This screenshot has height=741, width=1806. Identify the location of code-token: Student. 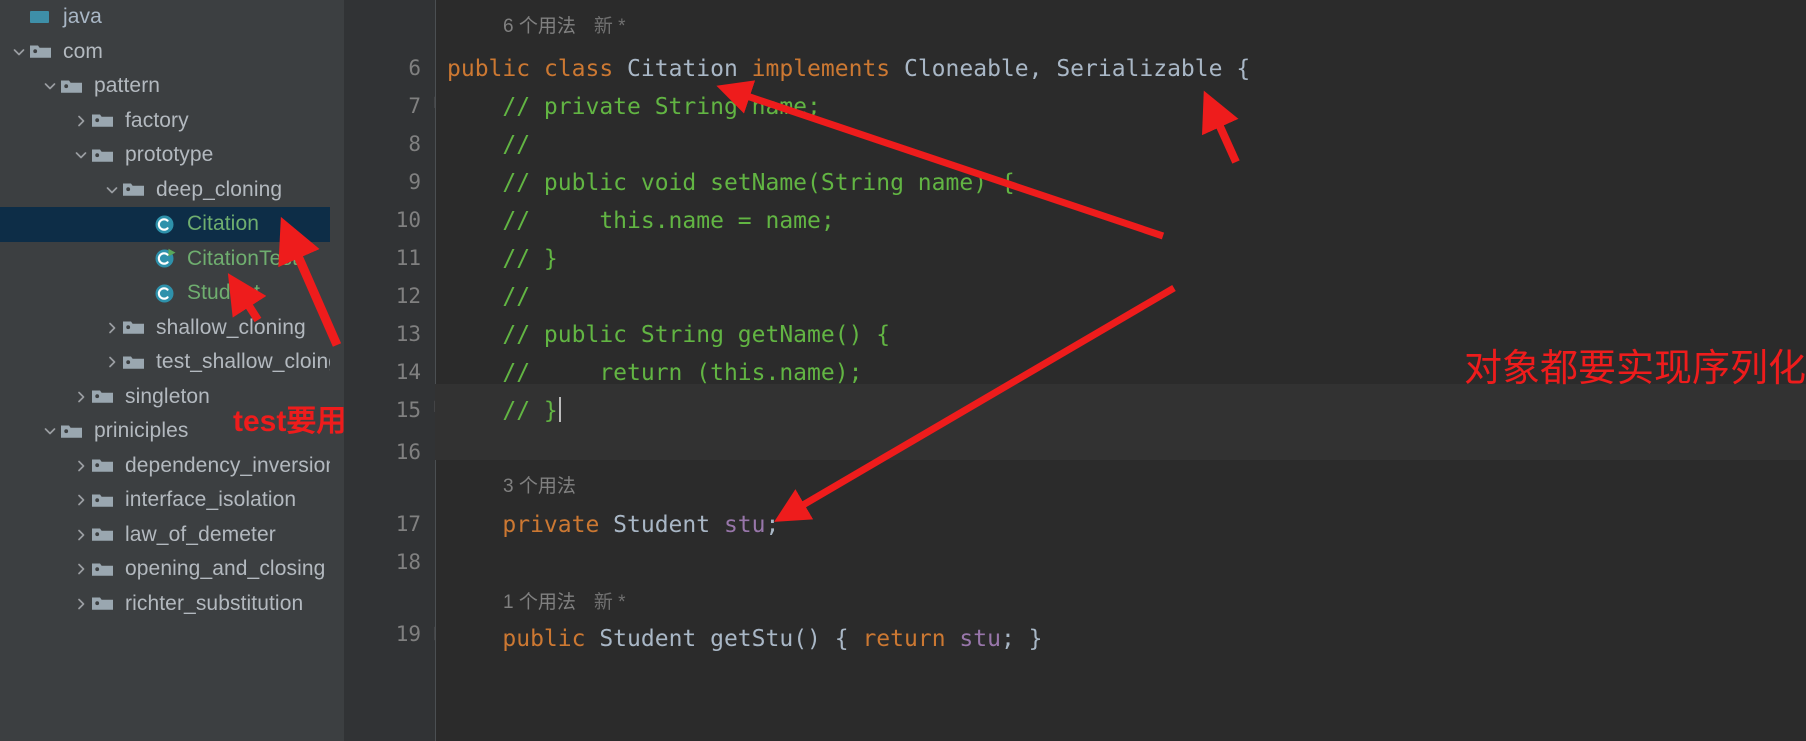
(668, 525).